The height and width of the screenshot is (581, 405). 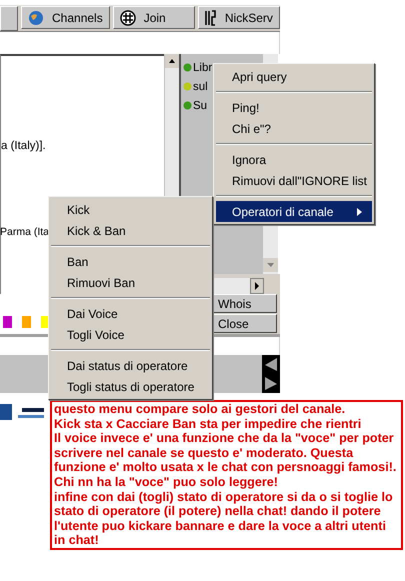 I want to click on annotation-text: infine con dai (togli) stato di operatore si da o si toglie lo stato di operatore (il potere) nella chat! dando il potere l'utente puo kickare bannare e dare la voce a altri utenti in chat!, so click(x=224, y=519).